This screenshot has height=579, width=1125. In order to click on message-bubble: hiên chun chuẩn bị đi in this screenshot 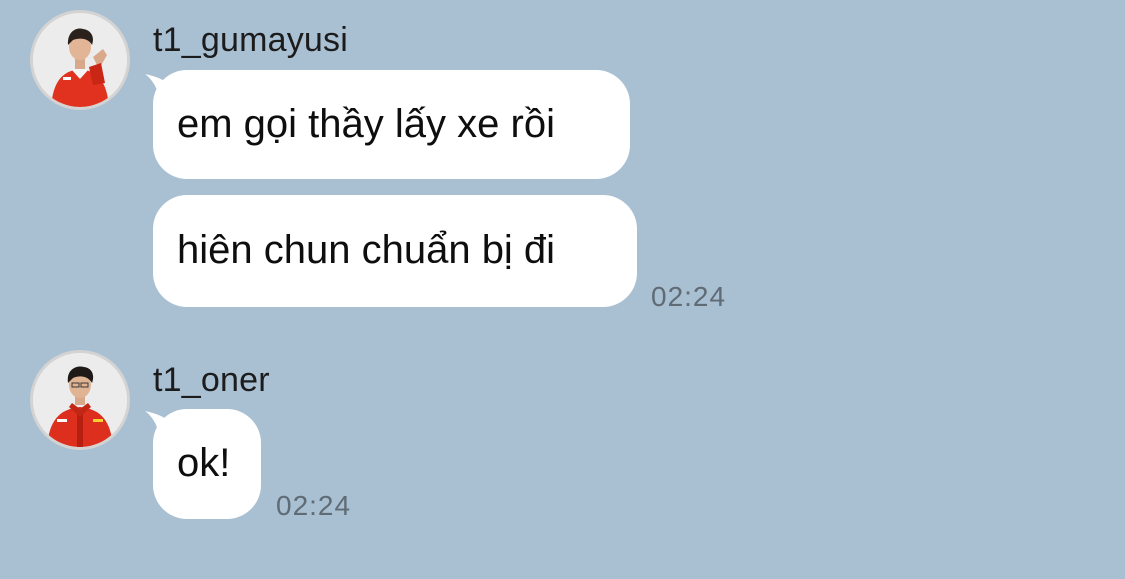, I will do `click(395, 251)`.